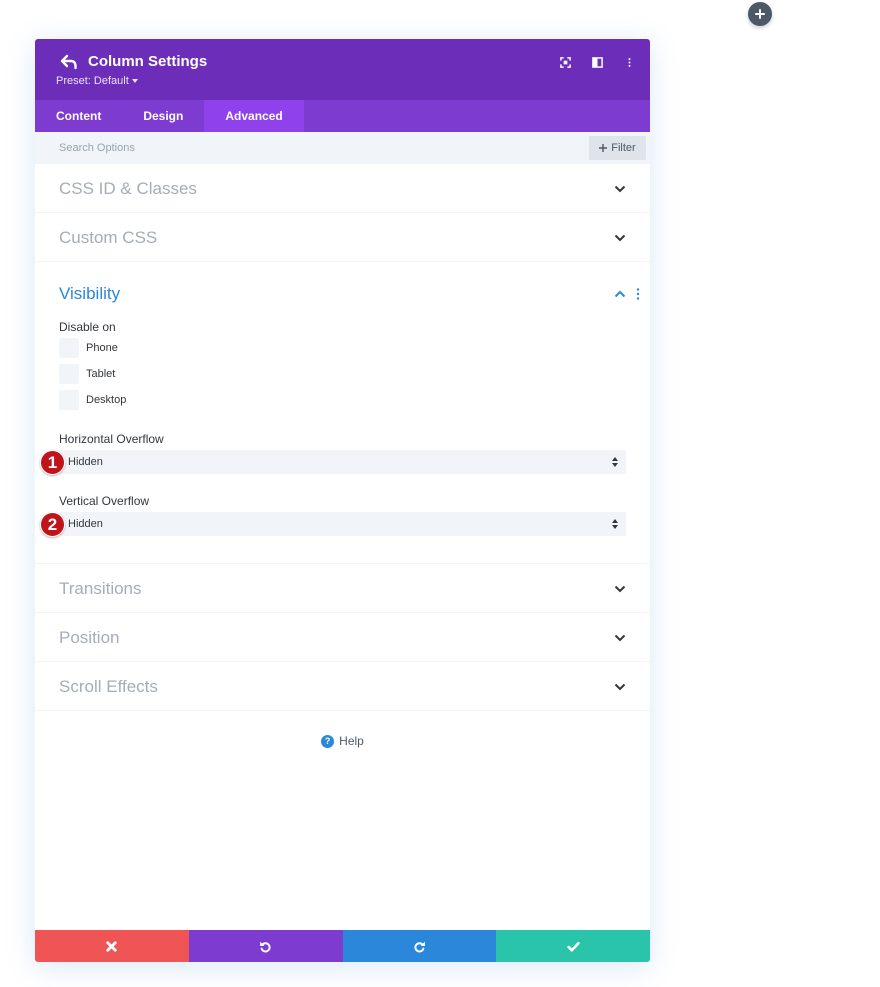 The height and width of the screenshot is (987, 880). What do you see at coordinates (342, 188) in the screenshot?
I see `section-css-id-classes: CSS ID & Classes` at bounding box center [342, 188].